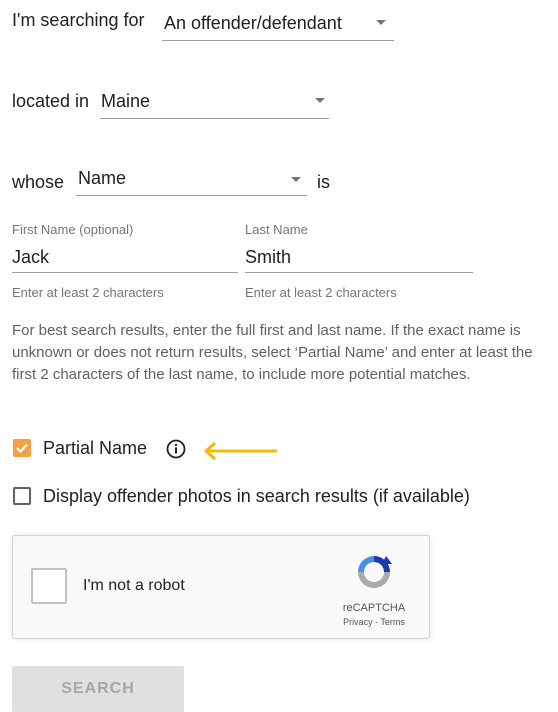 This screenshot has width=558, height=712. I want to click on info-icon, so click(176, 449).